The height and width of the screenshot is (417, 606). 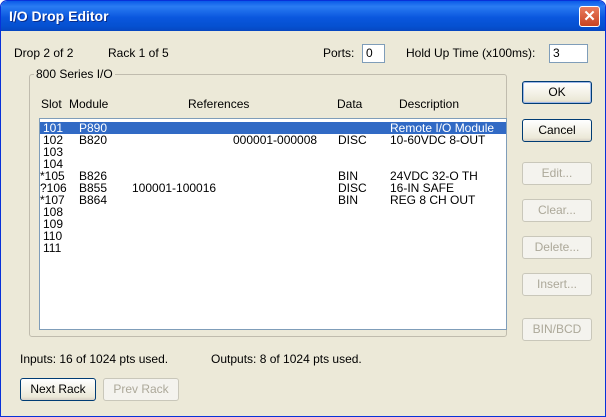 I want to click on inputs-status: Inputs: 16 of 1024 pts used., so click(x=94, y=359).